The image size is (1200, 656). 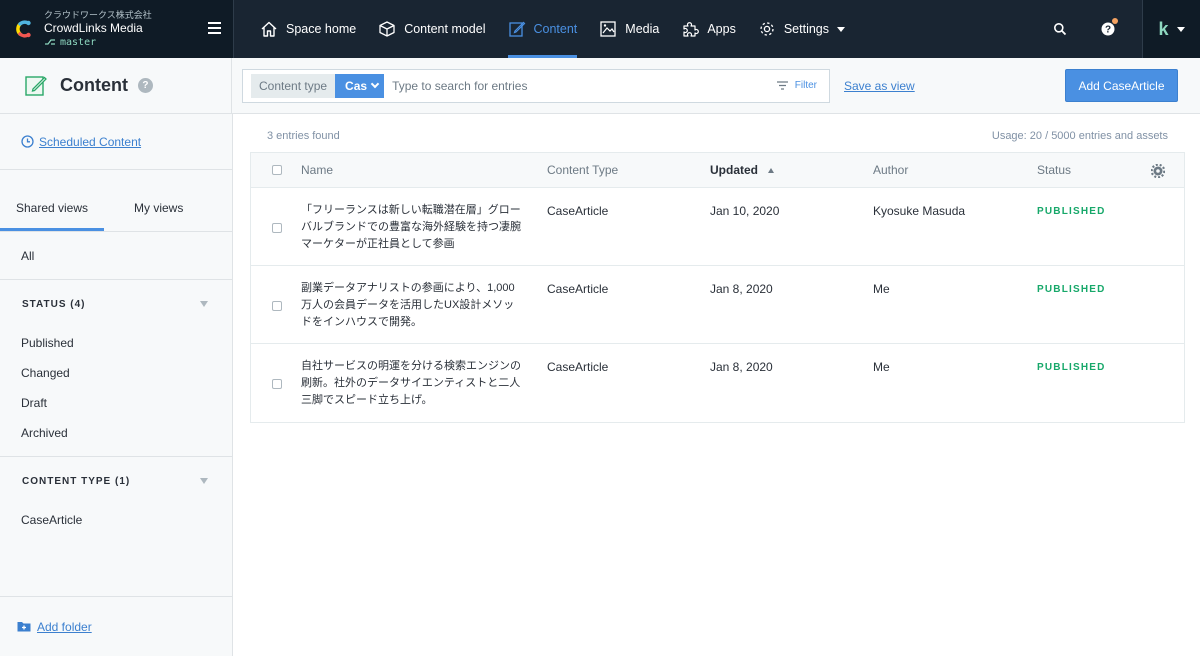 What do you see at coordinates (580, 85) in the screenshot?
I see `search-input` at bounding box center [580, 85].